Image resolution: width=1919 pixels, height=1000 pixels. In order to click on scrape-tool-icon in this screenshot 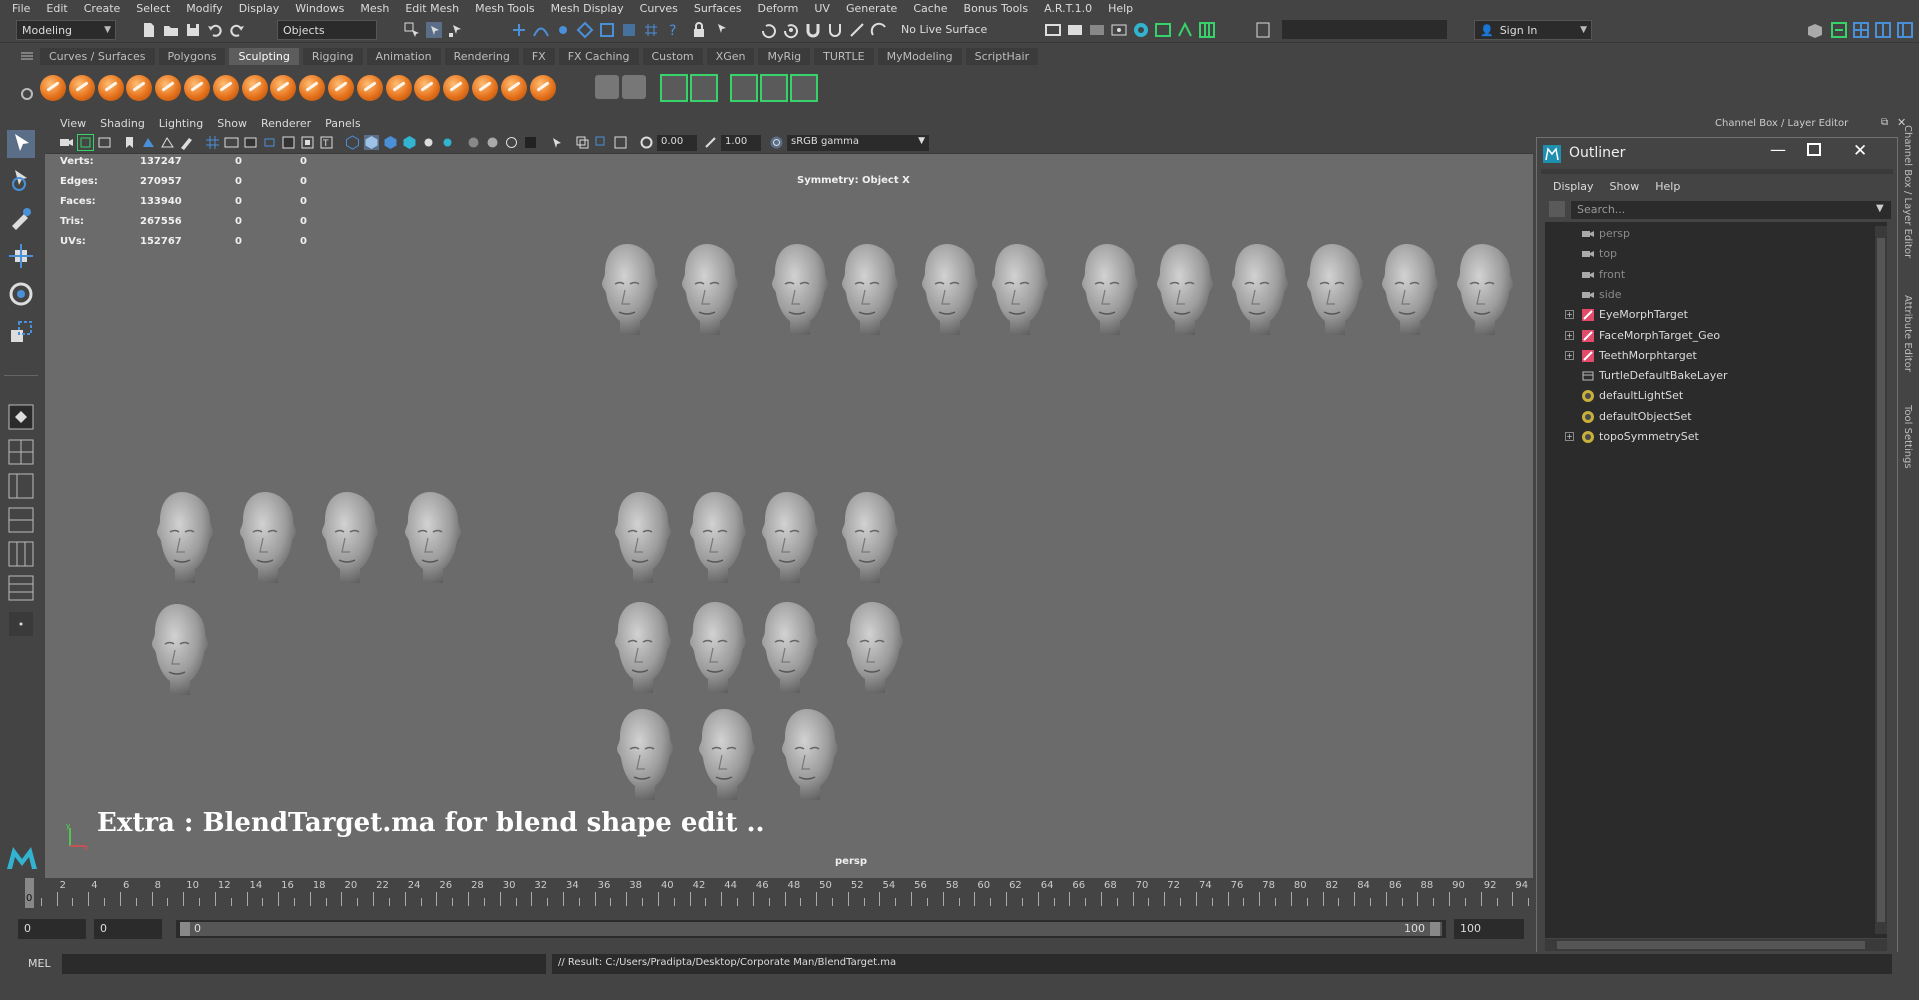, I will do `click(369, 88)`.